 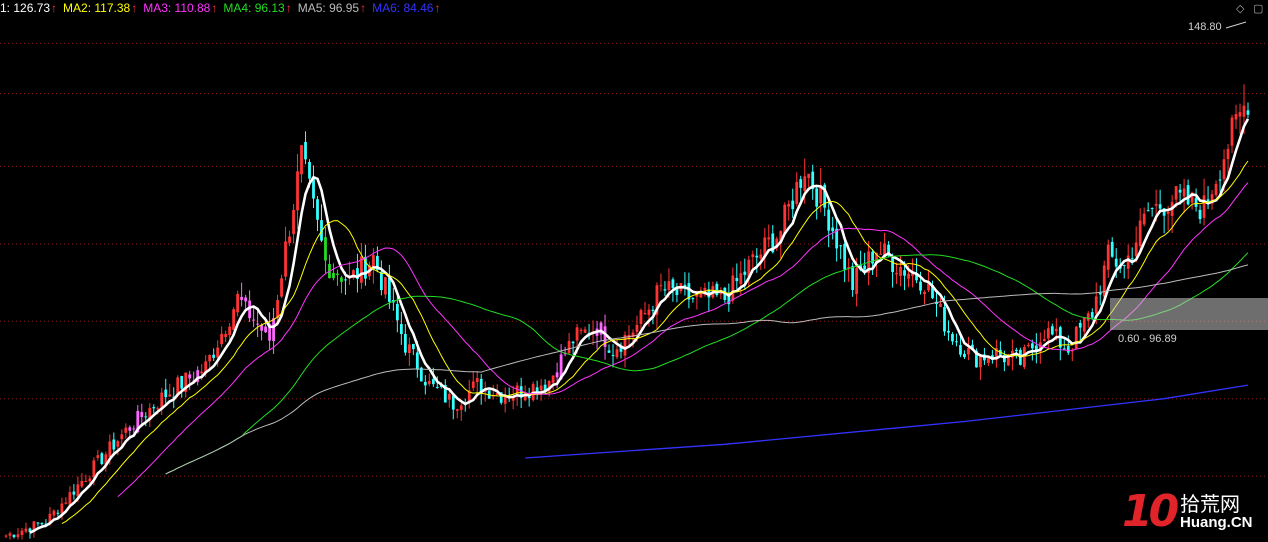 What do you see at coordinates (1240, 8) in the screenshot?
I see `diamond-icon: ◇` at bounding box center [1240, 8].